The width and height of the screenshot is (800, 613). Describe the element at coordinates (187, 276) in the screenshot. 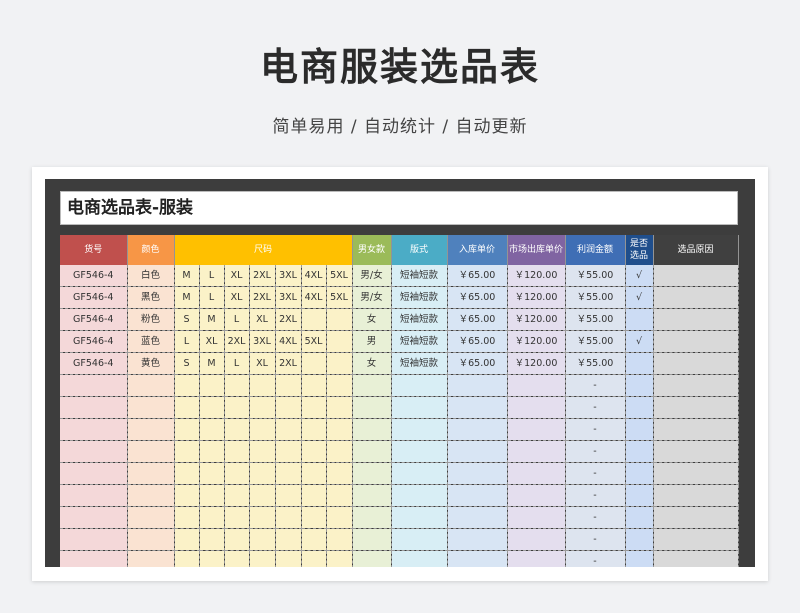

I see `cell-size: M` at that location.